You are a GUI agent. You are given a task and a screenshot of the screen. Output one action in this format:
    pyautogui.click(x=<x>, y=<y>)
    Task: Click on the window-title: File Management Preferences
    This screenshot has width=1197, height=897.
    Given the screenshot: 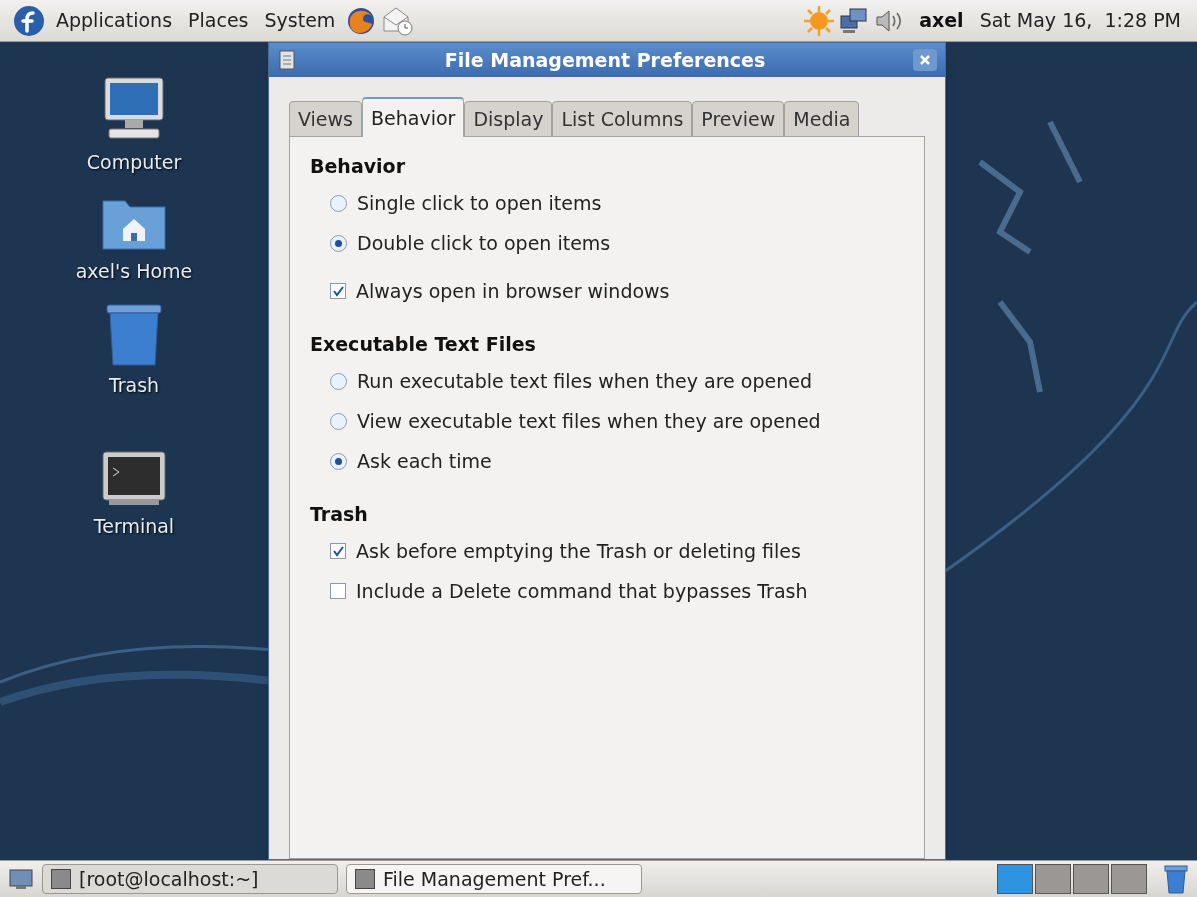 What is the action you would take?
    pyautogui.click(x=605, y=60)
    